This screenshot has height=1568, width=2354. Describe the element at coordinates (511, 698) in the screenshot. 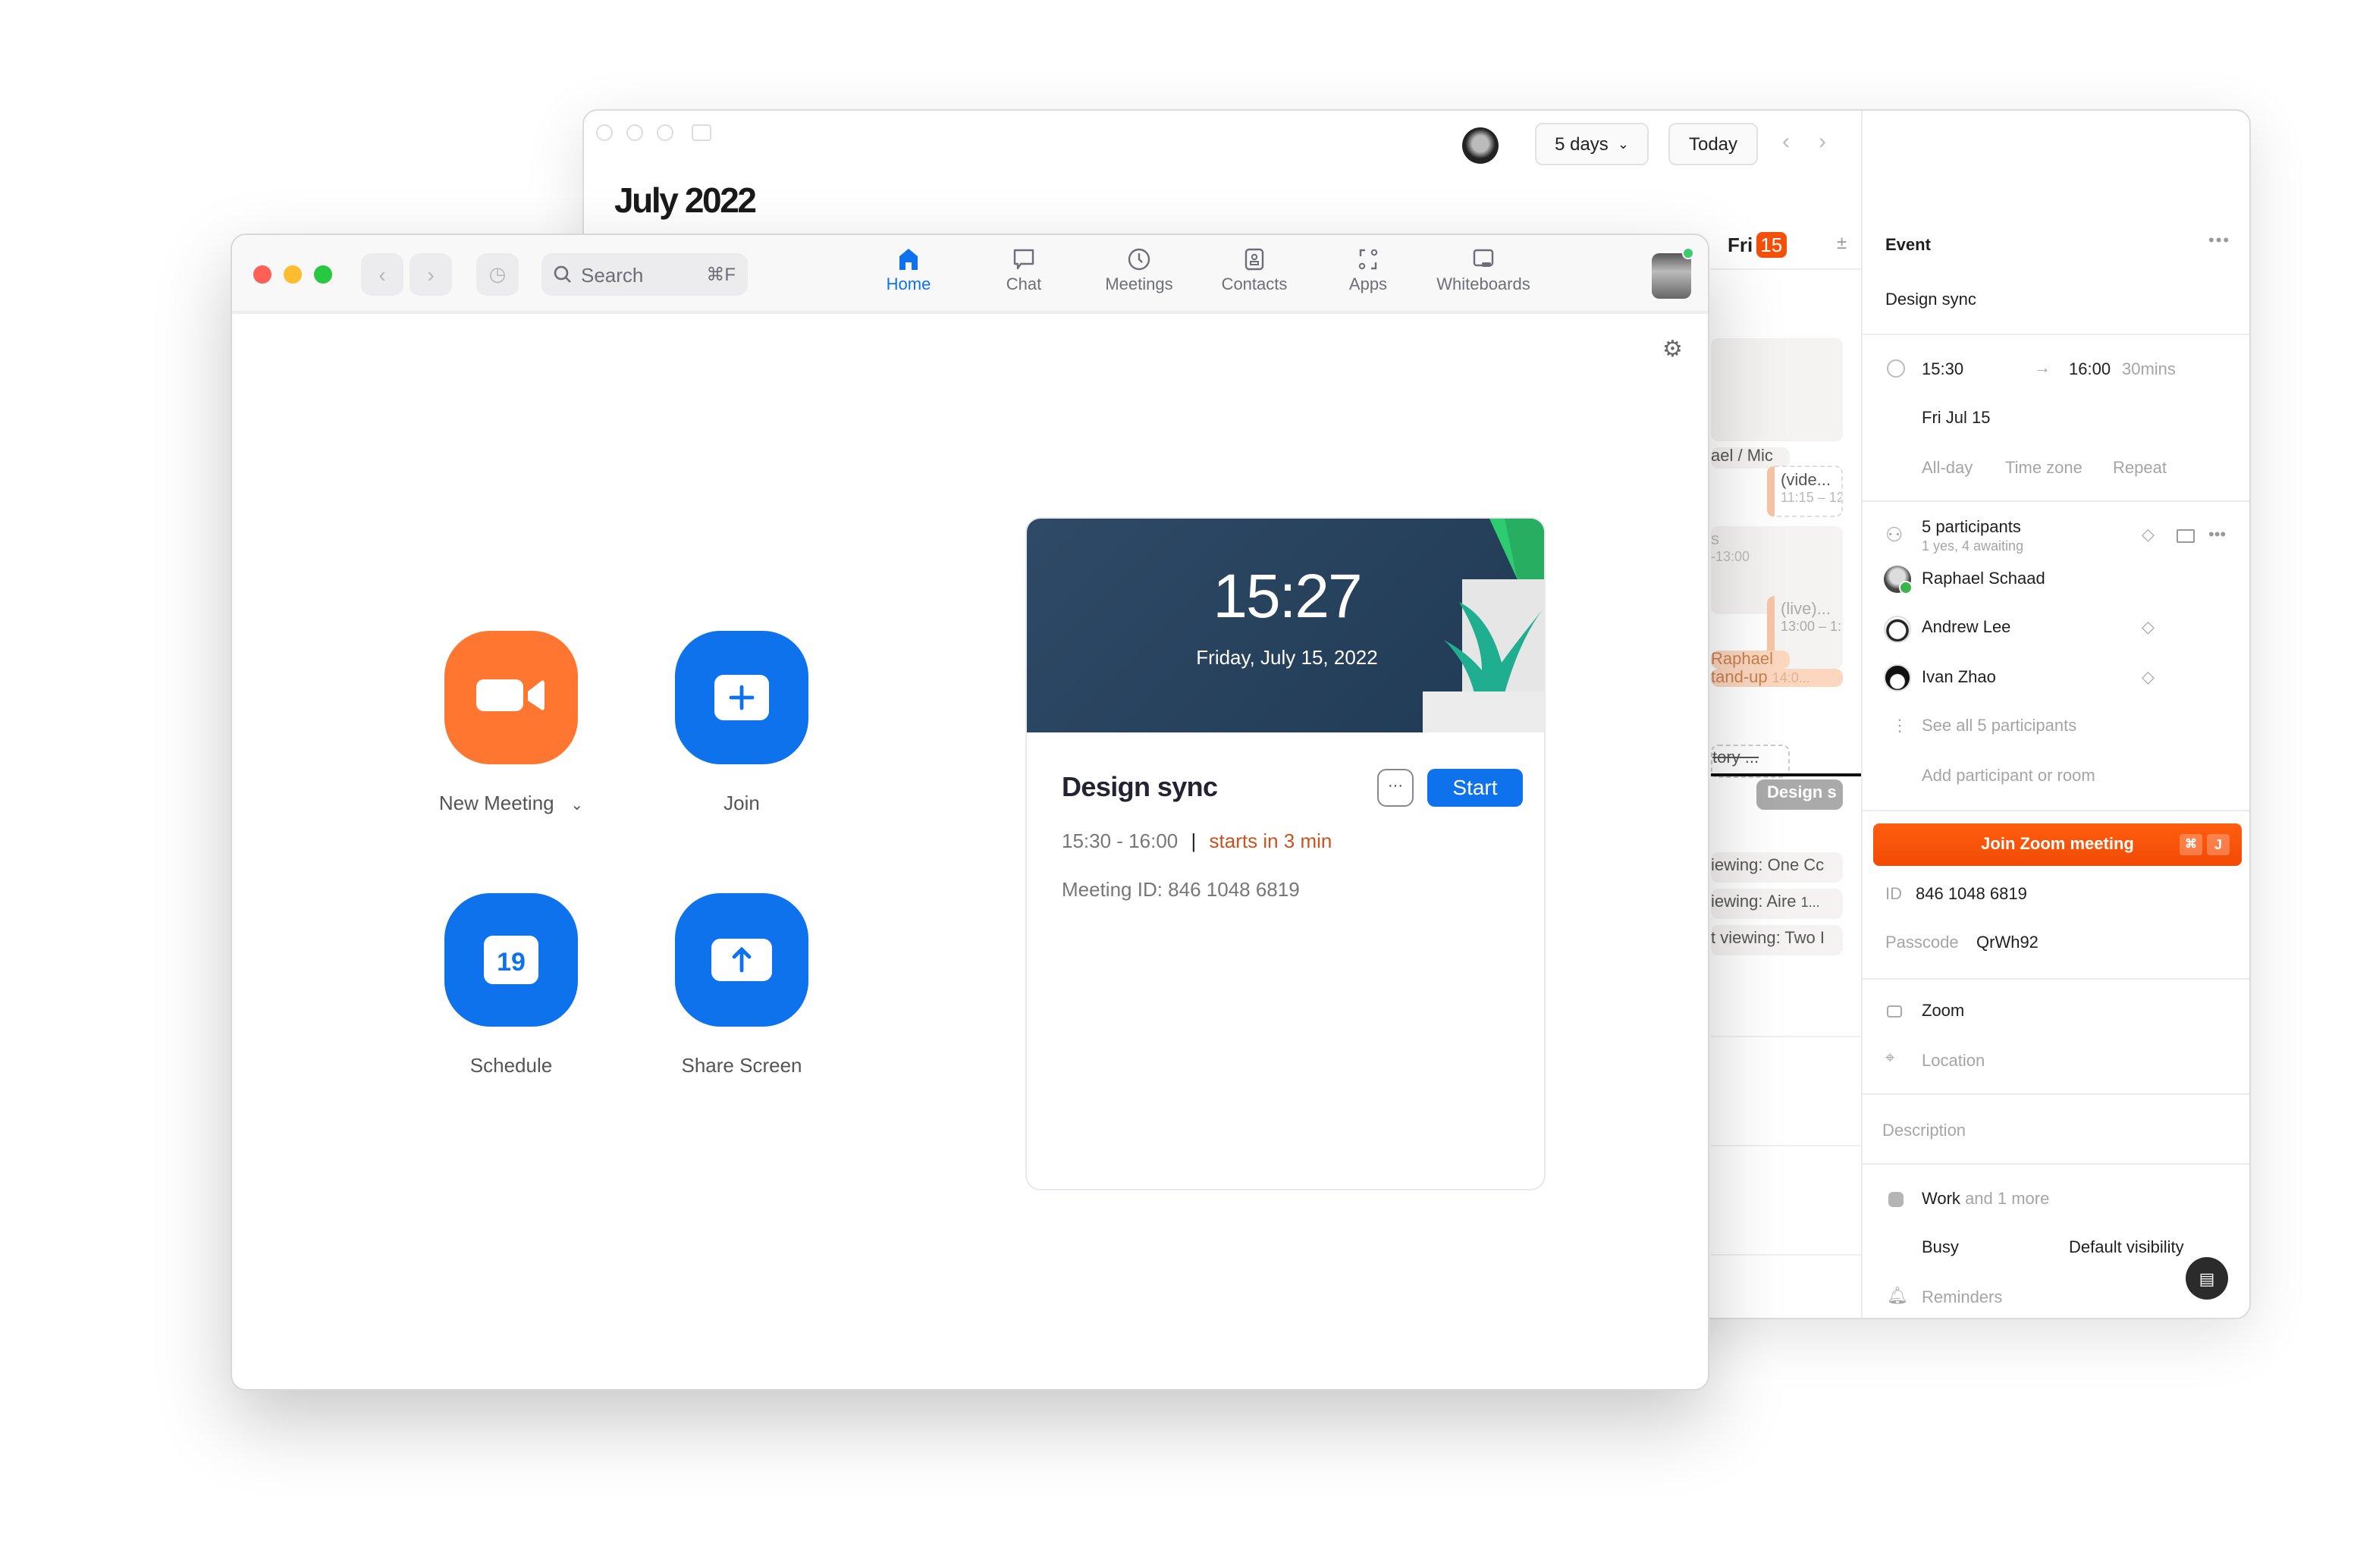

I see `new-meeting-button` at that location.